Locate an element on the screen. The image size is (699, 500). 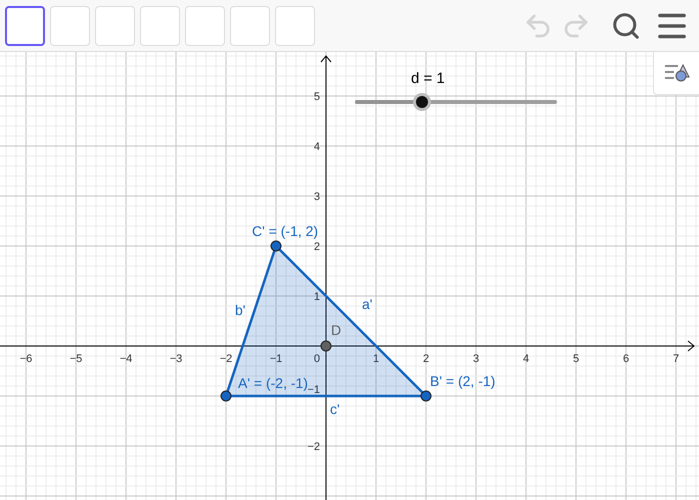
segment-label: a' is located at coordinates (367, 304).